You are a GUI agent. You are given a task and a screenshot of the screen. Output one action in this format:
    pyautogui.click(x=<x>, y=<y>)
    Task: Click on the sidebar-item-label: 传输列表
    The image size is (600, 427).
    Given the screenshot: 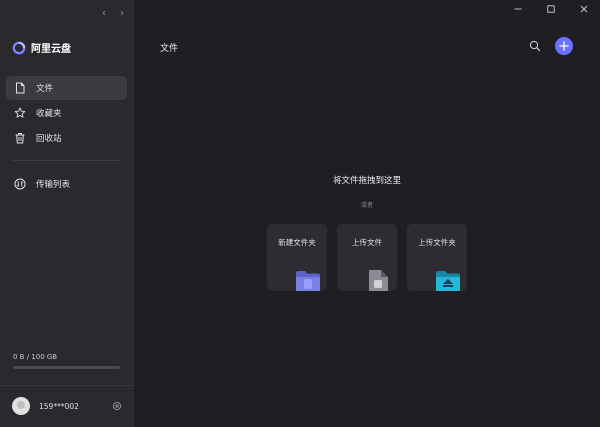 What is the action you would take?
    pyautogui.click(x=53, y=185)
    